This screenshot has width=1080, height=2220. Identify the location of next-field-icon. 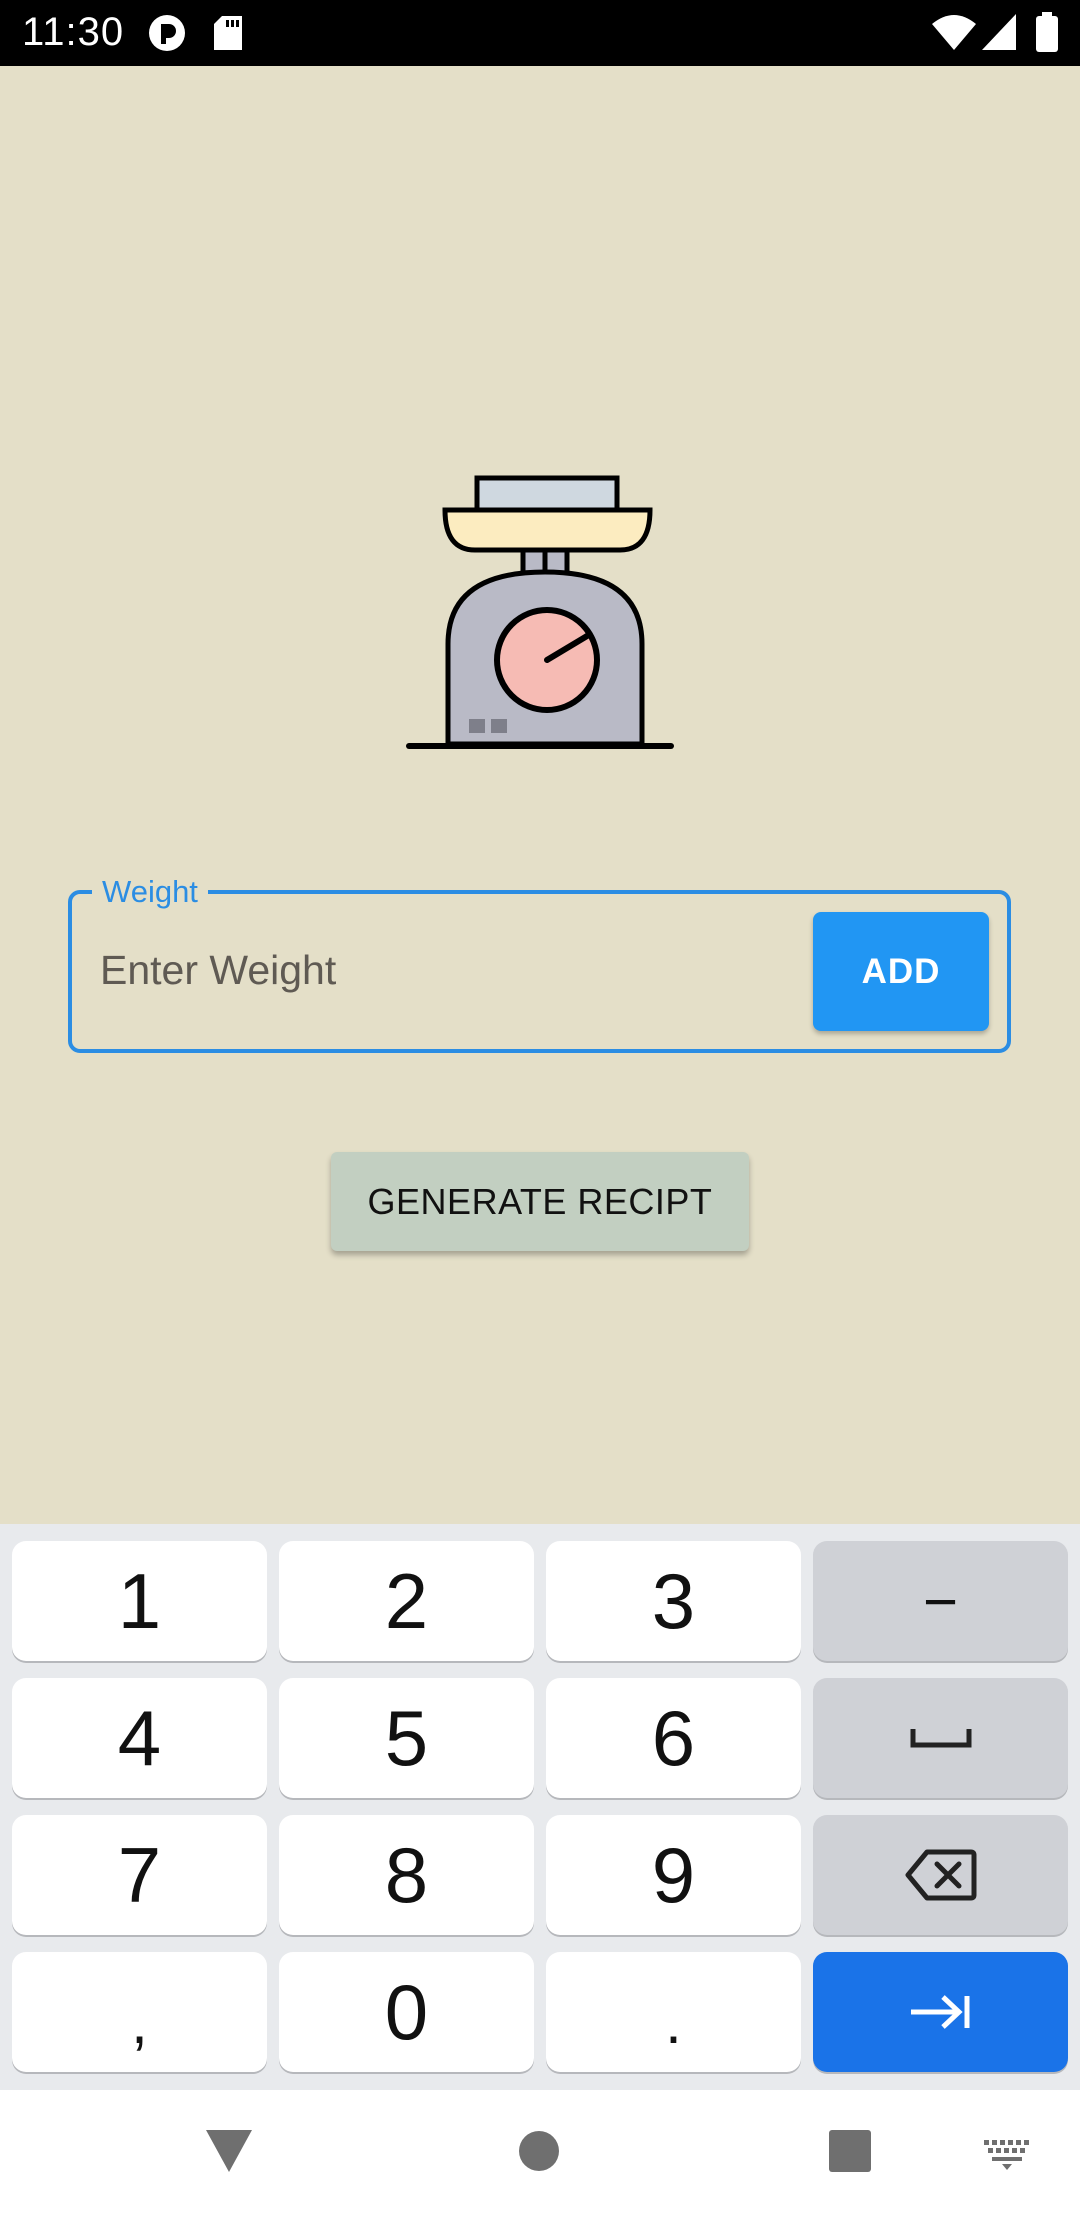
(939, 2012).